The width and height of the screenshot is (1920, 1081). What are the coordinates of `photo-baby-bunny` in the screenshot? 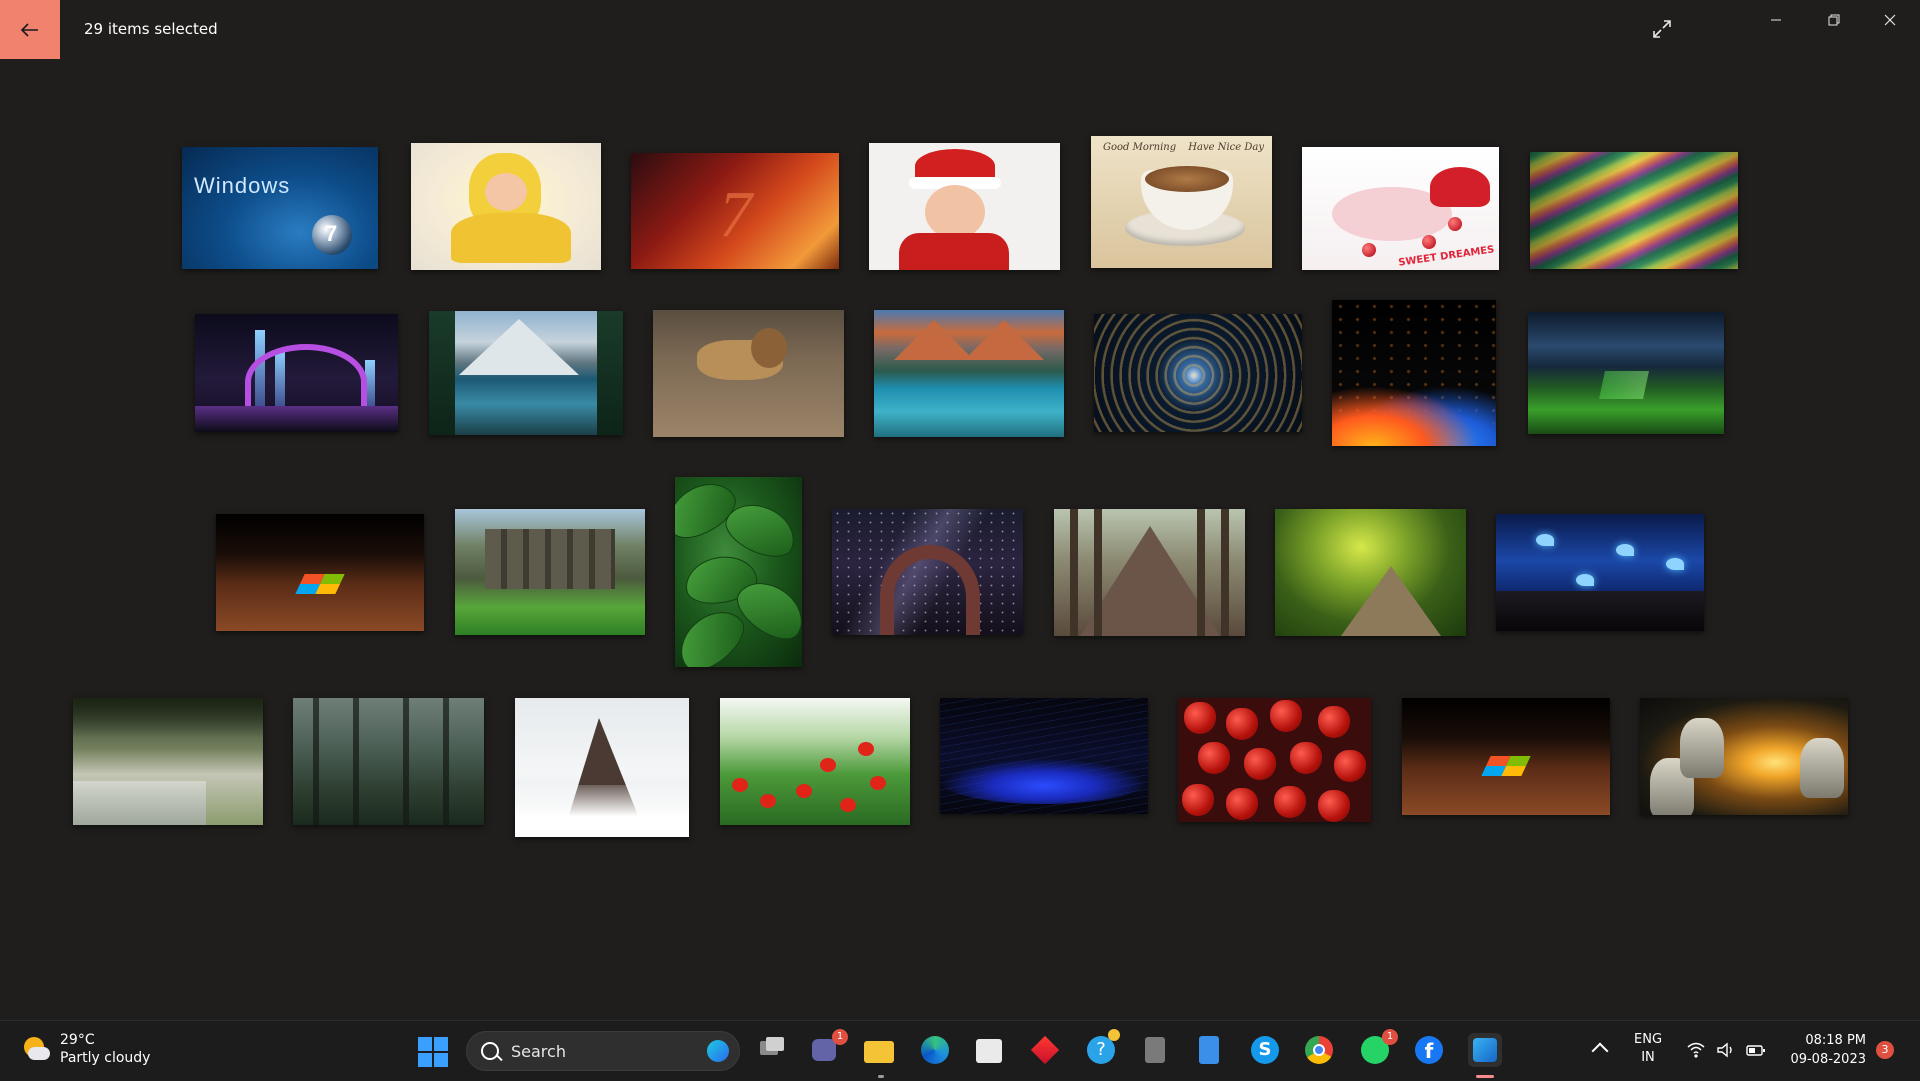 It's located at (506, 206).